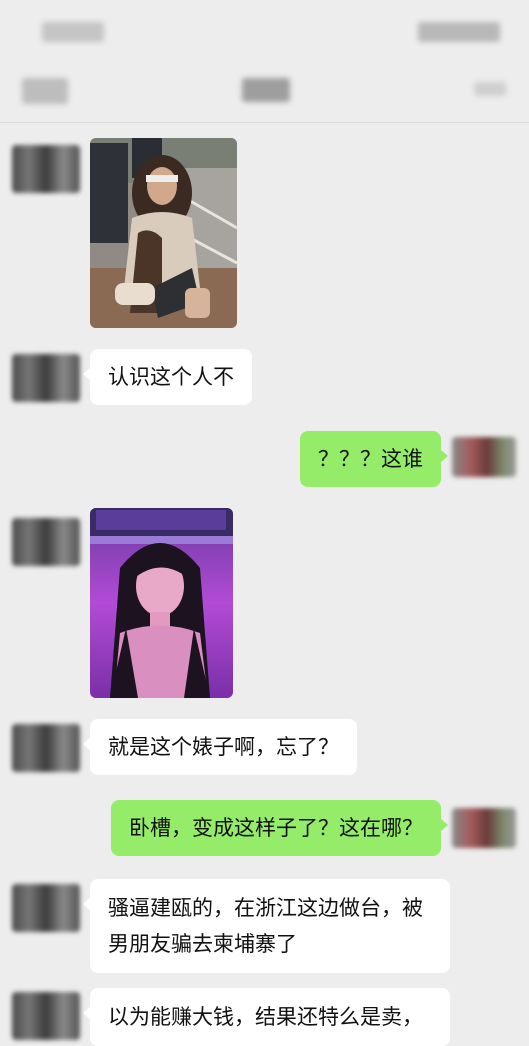  I want to click on nav-bar, so click(264, 91).